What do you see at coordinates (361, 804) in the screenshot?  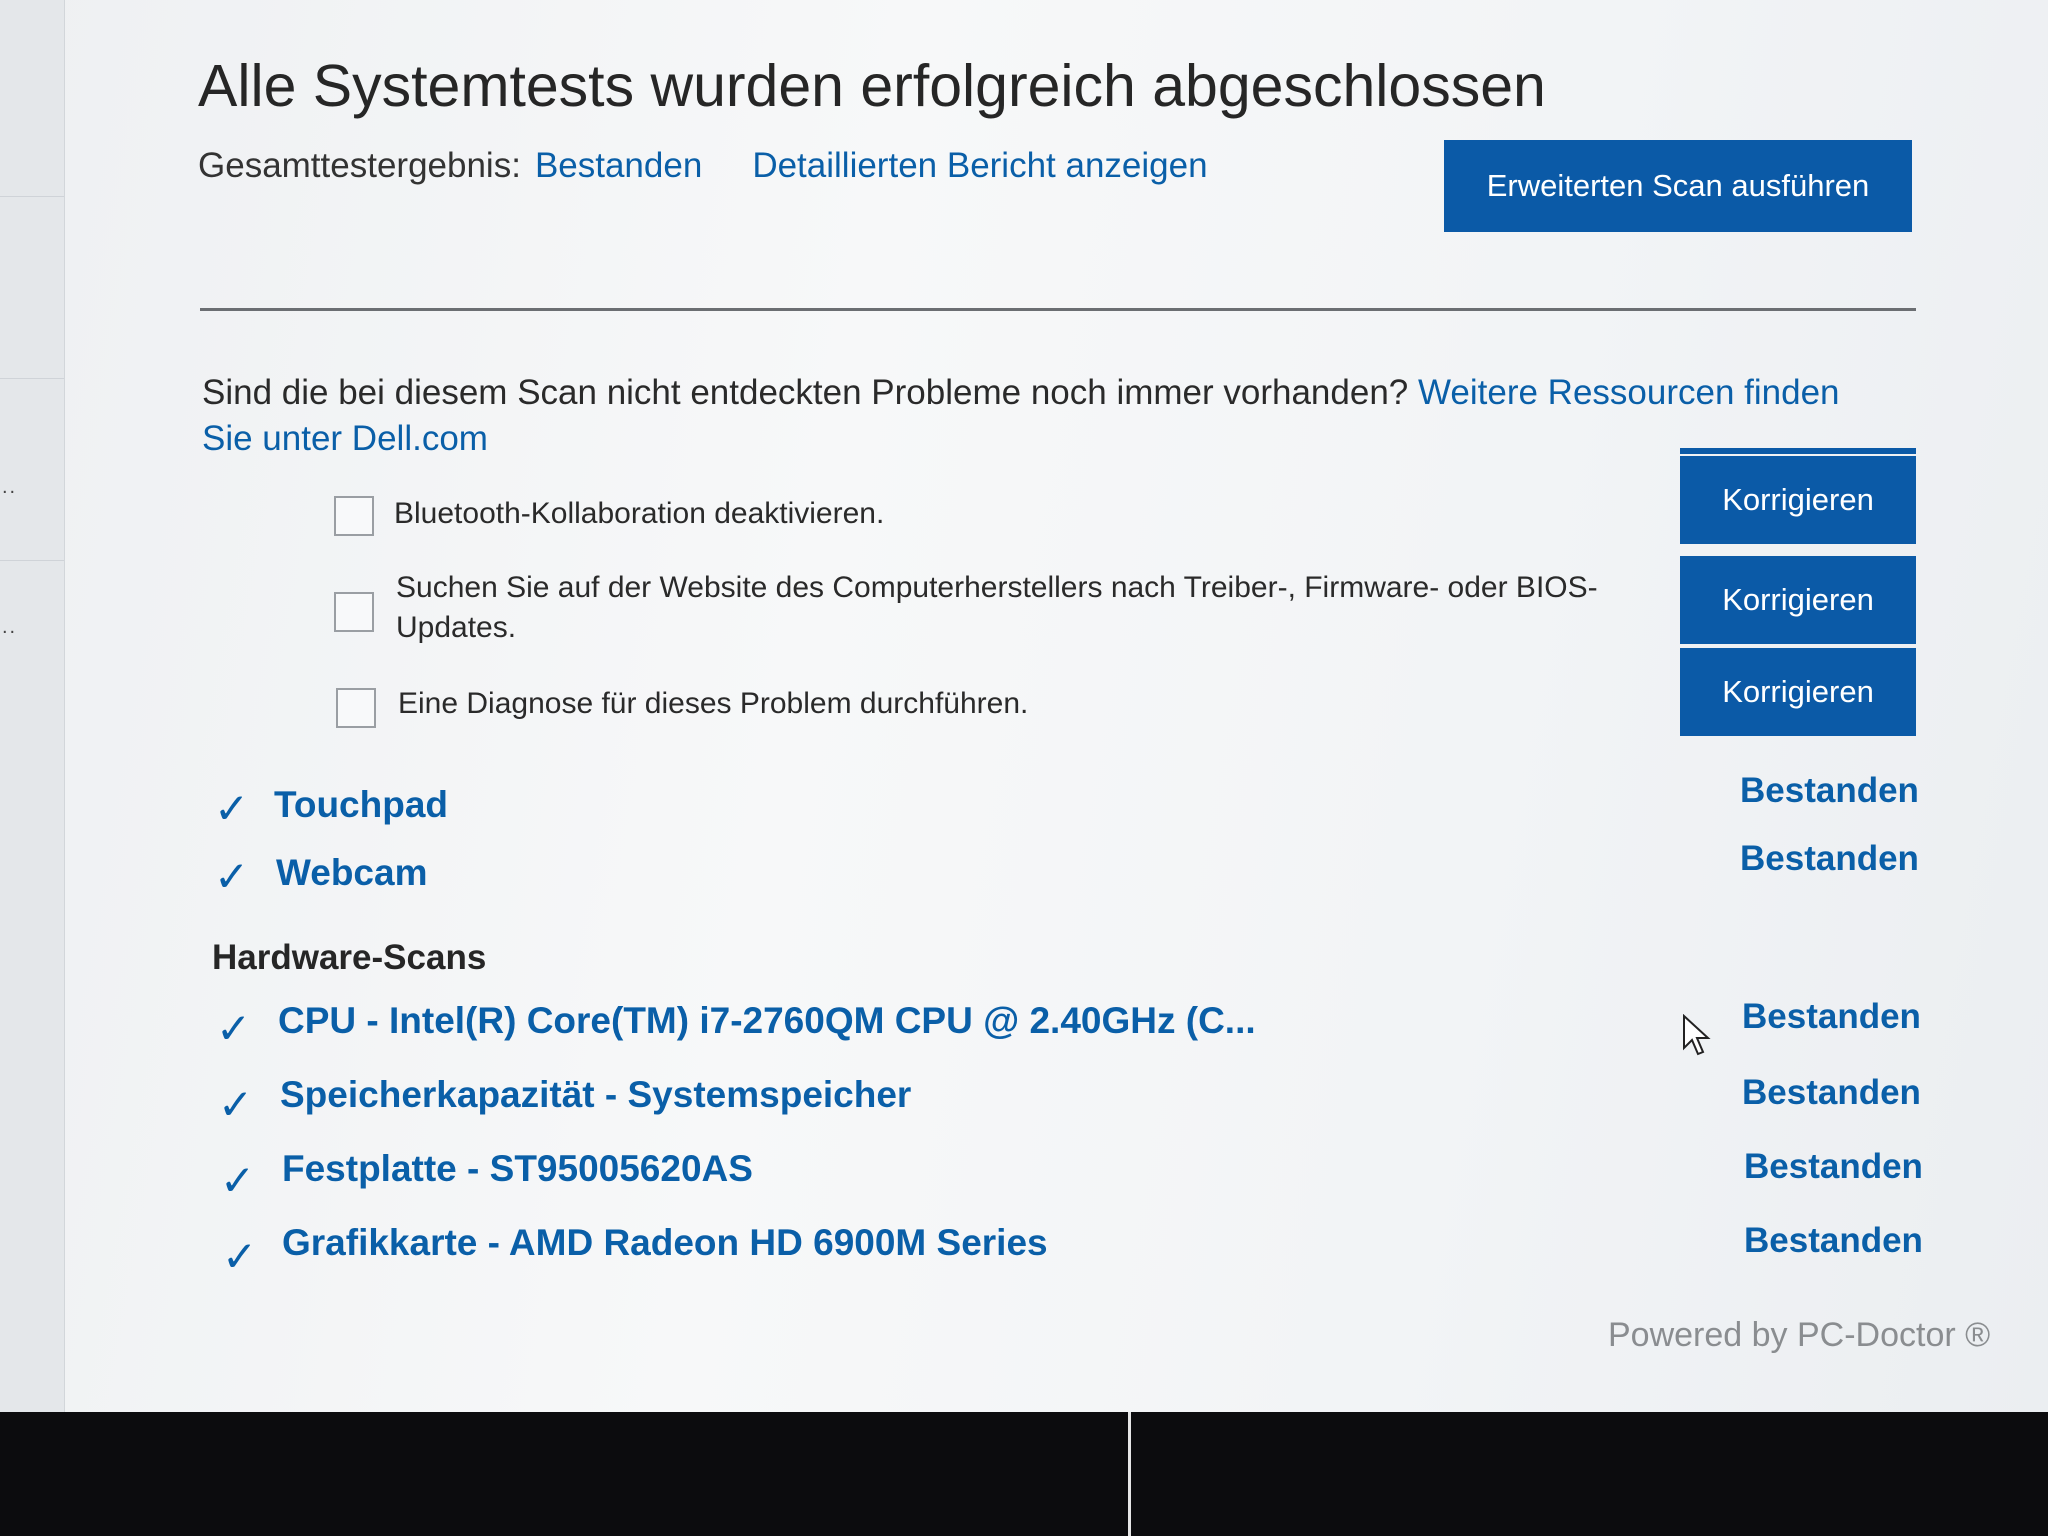 I see `test-name: Touchpad` at bounding box center [361, 804].